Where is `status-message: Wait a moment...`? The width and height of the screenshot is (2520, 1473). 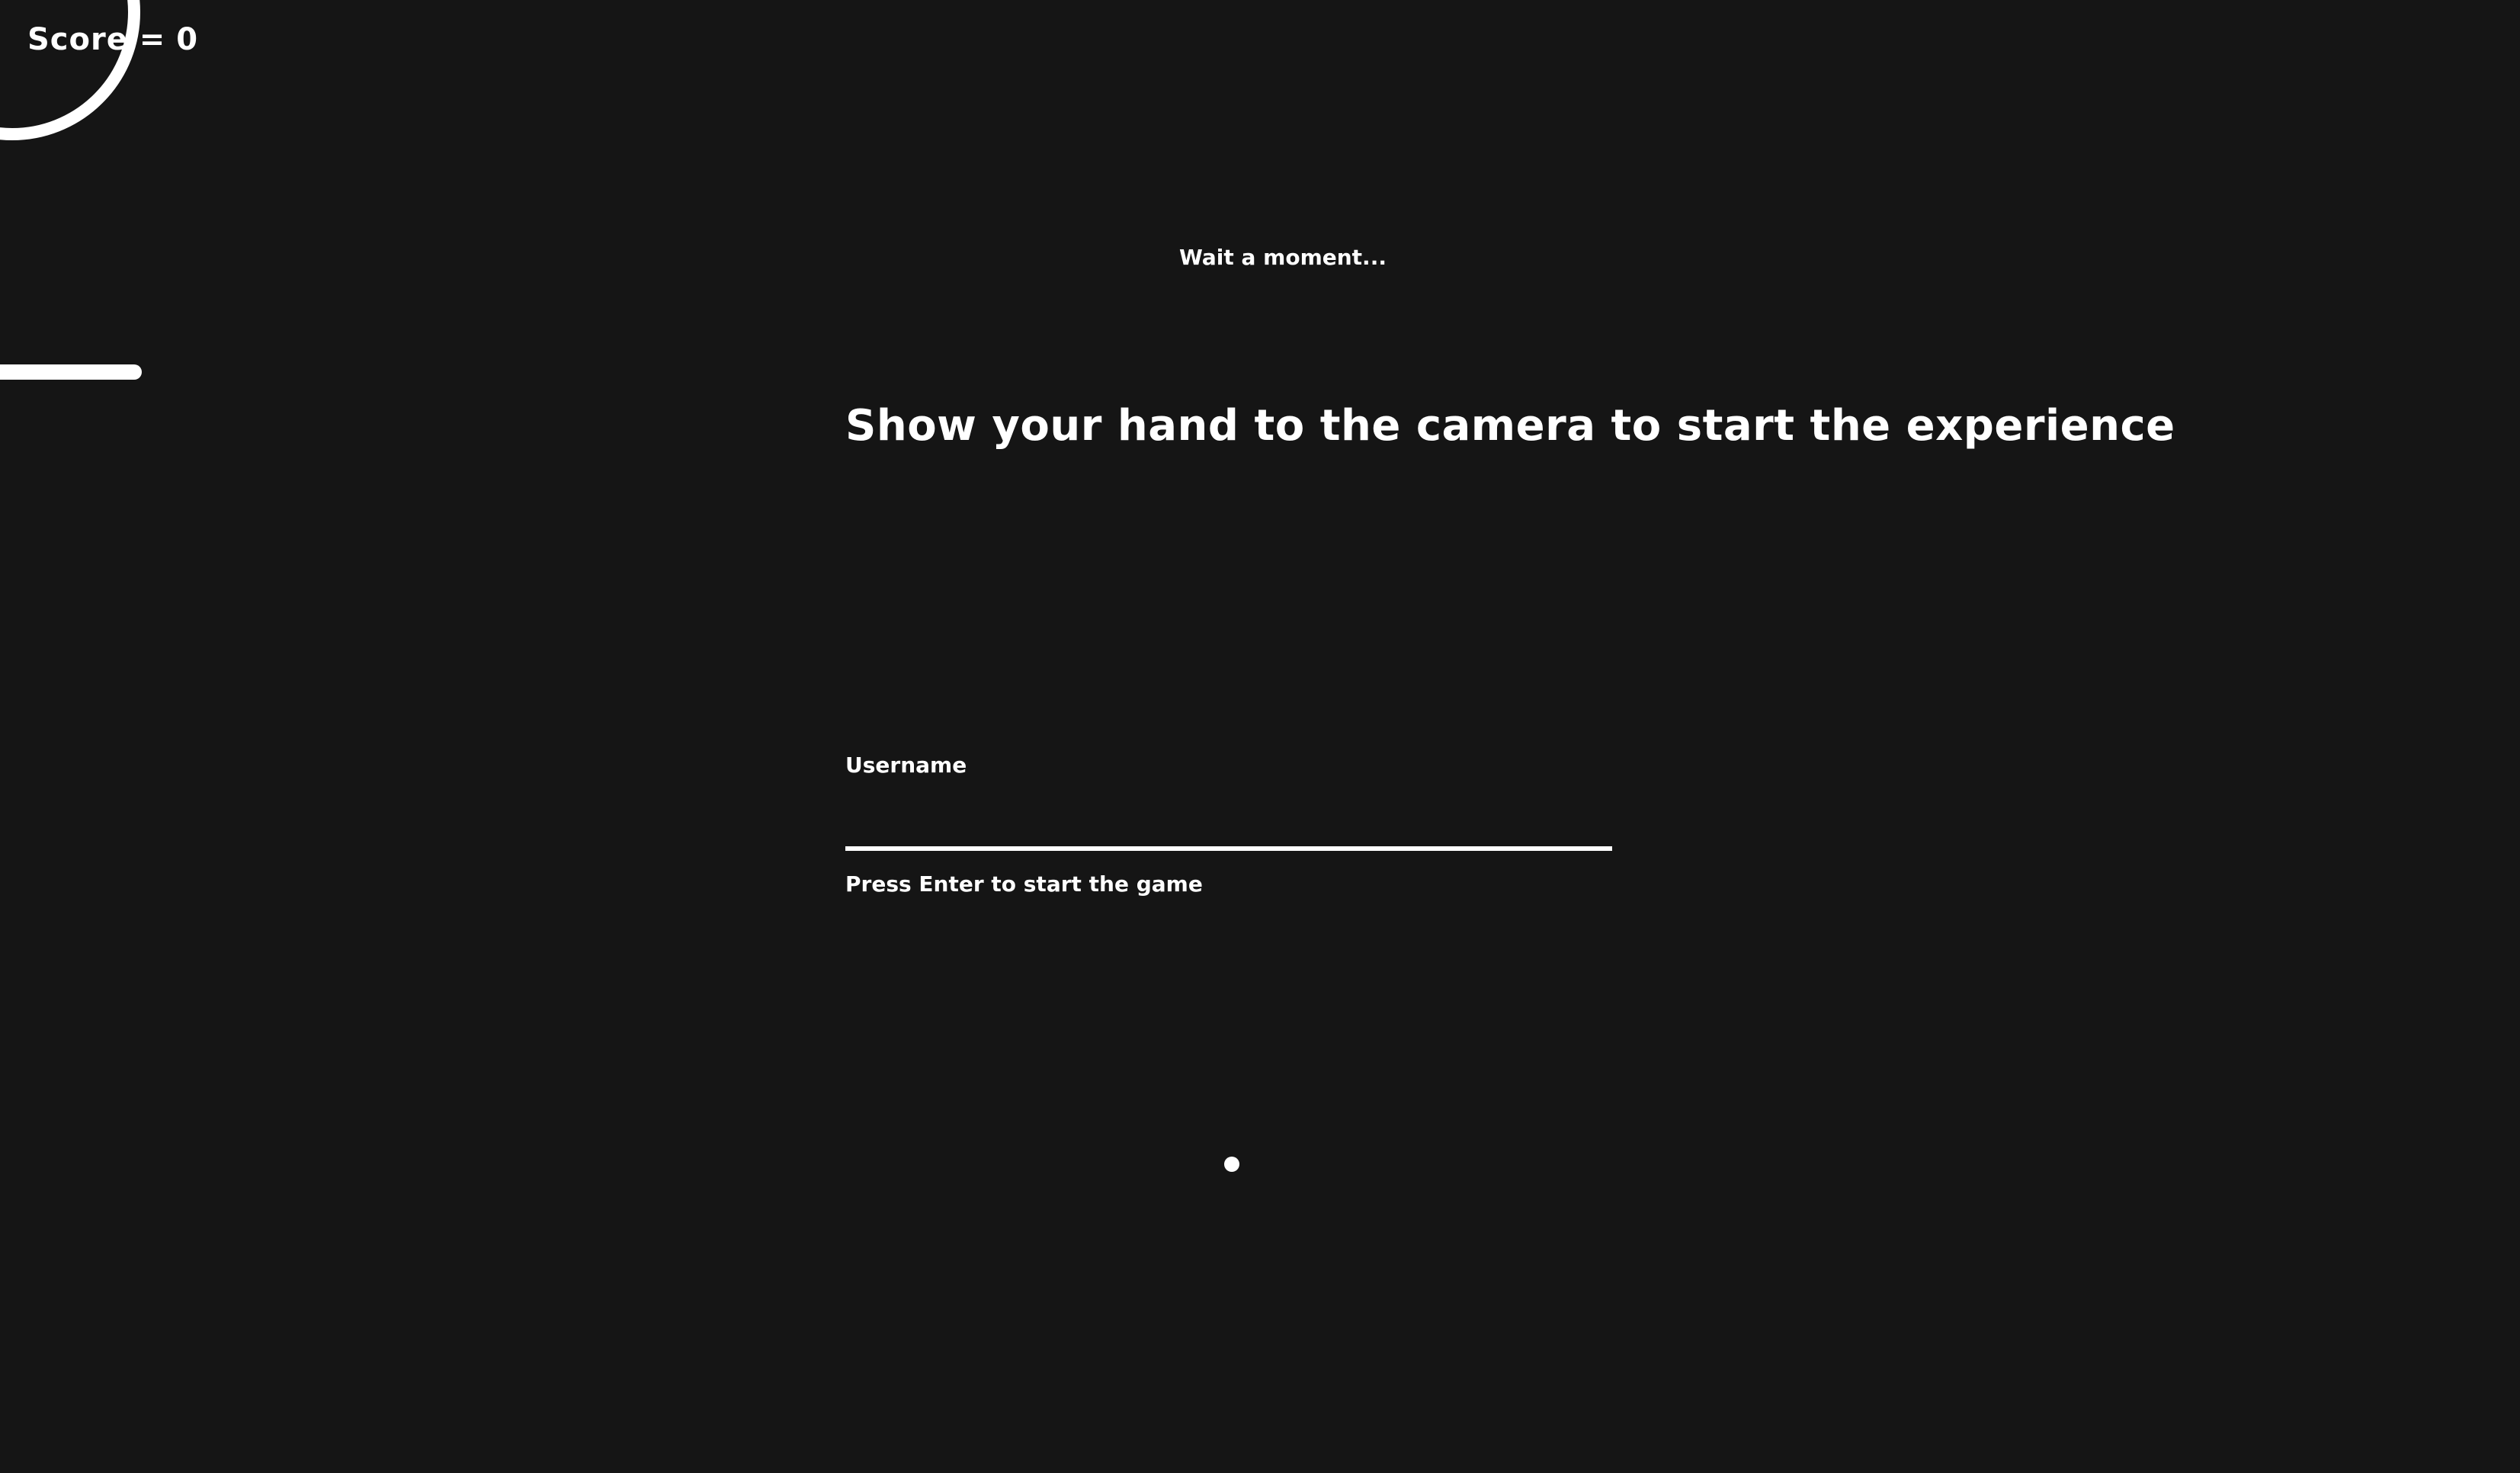 status-message: Wait a moment... is located at coordinates (1283, 257).